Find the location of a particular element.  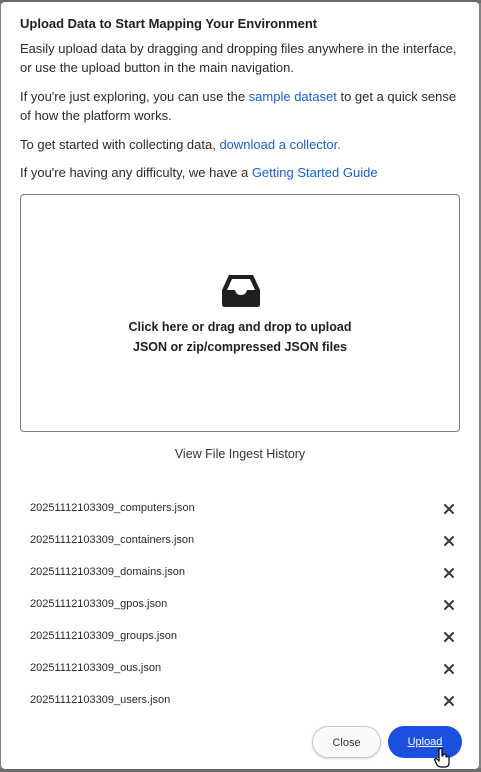

download-collector-link: download a collector. is located at coordinates (279, 144).